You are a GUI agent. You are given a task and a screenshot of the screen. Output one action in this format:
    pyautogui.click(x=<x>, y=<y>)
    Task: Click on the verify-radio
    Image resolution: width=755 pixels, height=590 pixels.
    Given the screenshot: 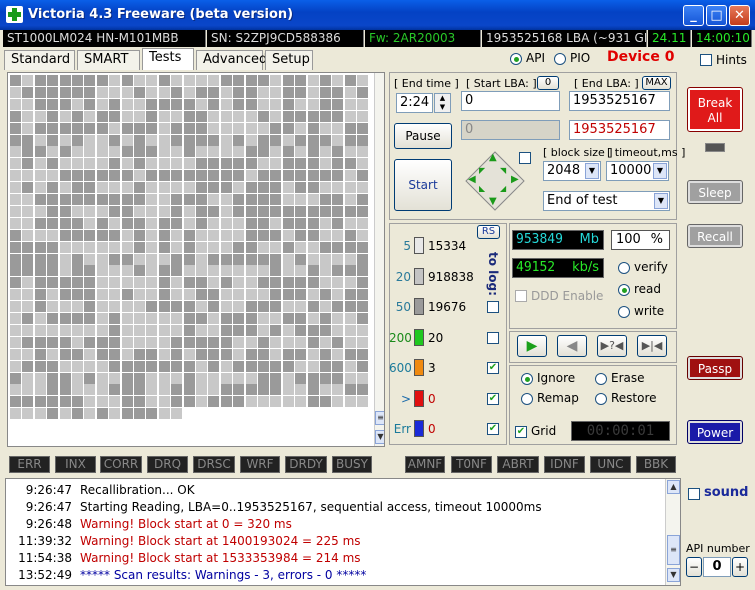 What is the action you would take?
    pyautogui.click(x=624, y=268)
    